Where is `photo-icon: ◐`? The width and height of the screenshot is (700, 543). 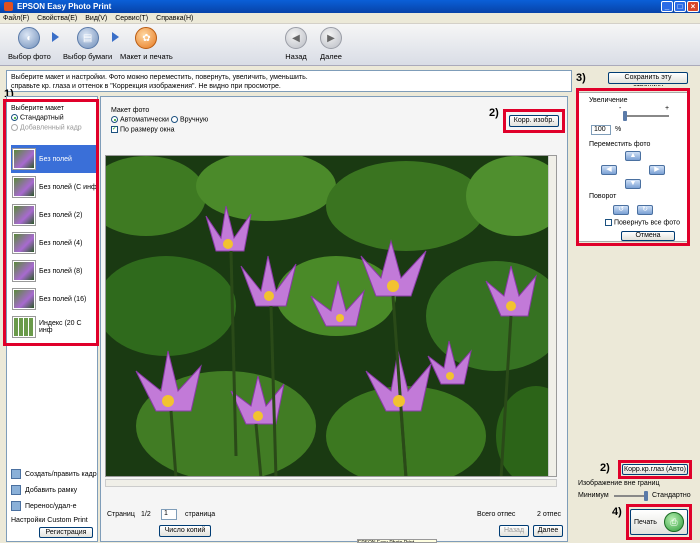
photo-icon: ◐ is located at coordinates (29, 38).